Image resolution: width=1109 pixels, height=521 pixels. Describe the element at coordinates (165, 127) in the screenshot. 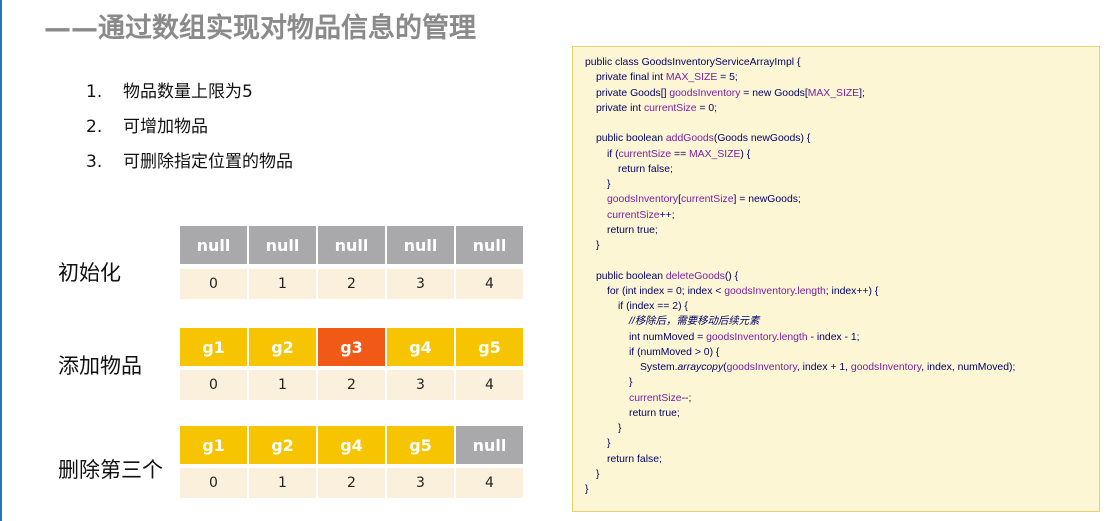

I see `requirement-text: 可增加物品` at that location.